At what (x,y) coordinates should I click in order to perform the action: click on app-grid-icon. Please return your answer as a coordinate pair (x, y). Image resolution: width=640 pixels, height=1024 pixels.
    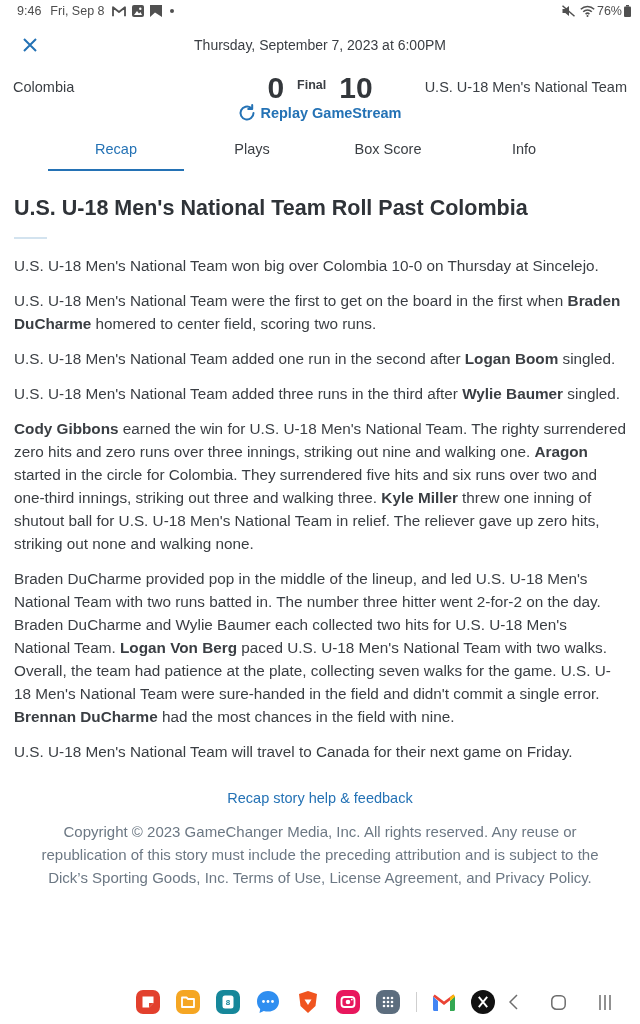
    Looking at the image, I should click on (388, 1002).